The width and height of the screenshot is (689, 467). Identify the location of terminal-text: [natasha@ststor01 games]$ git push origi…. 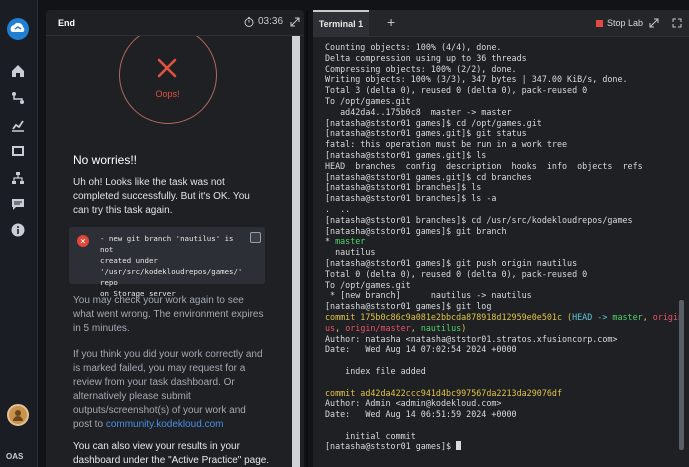
(451, 262).